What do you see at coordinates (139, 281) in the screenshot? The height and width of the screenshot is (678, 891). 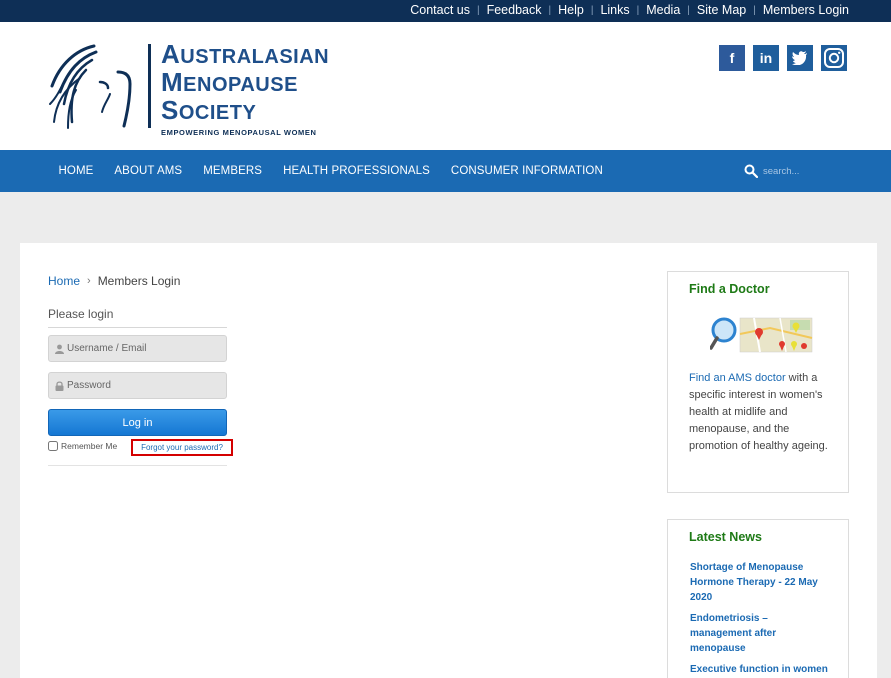 I see `breadcrumb-current: Members Login` at bounding box center [139, 281].